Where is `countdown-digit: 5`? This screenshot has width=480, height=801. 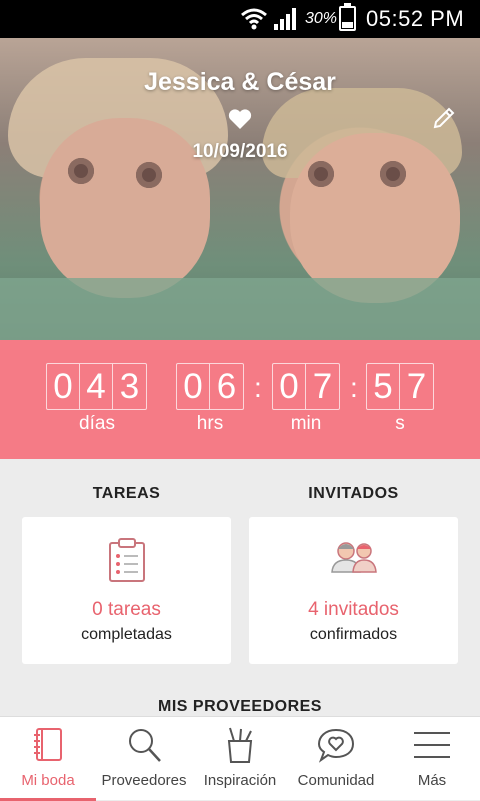
countdown-digit: 5 is located at coordinates (383, 386).